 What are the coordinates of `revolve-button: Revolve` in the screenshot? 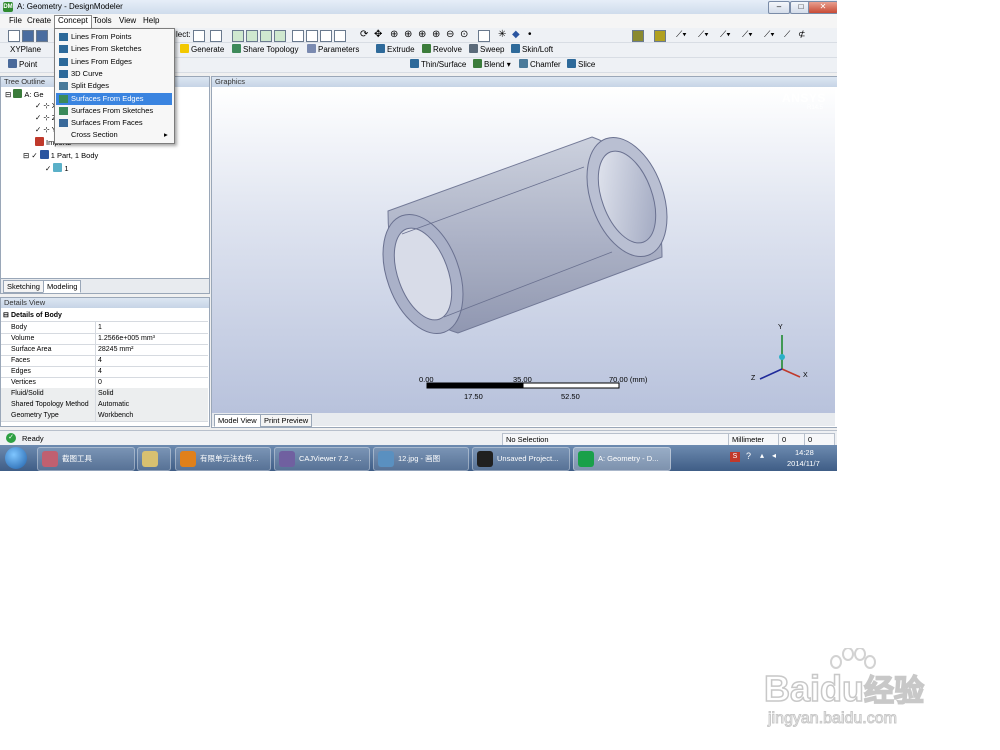 It's located at (442, 50).